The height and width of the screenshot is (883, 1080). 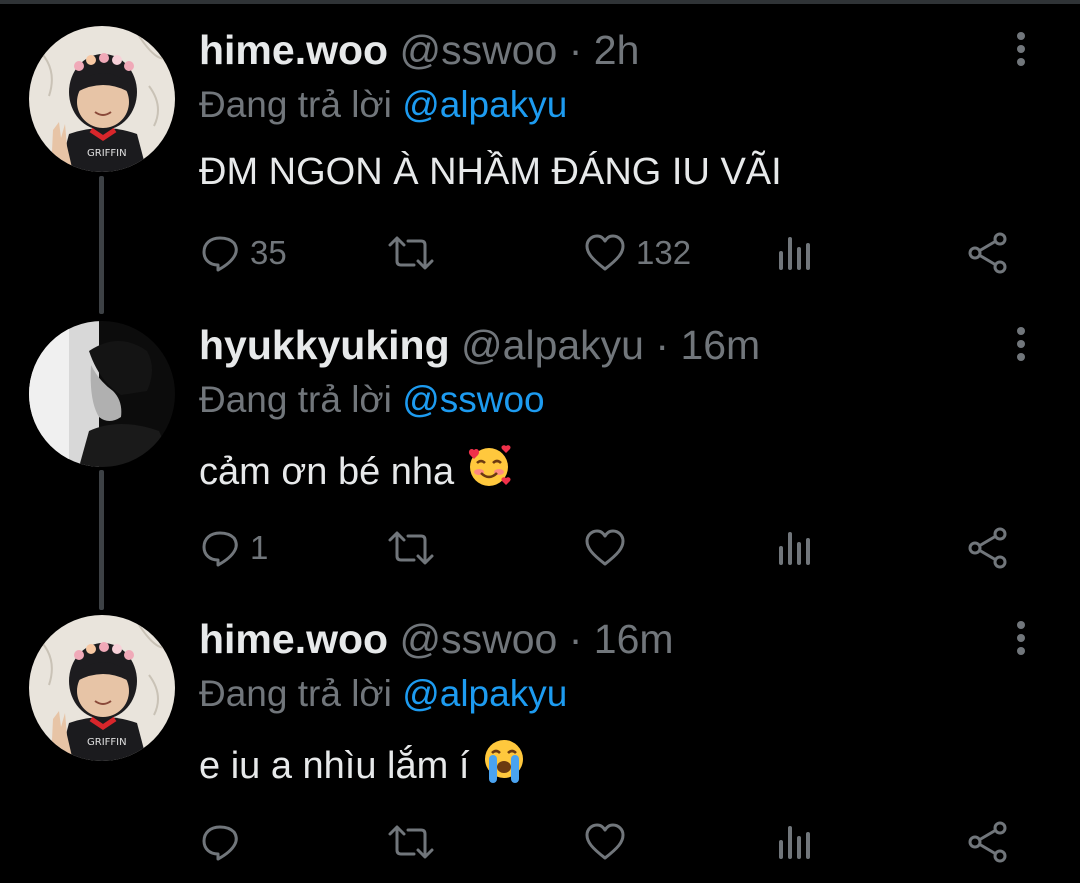 I want to click on tweet-text: e iu a nhìu lắm í, so click(x=363, y=766).